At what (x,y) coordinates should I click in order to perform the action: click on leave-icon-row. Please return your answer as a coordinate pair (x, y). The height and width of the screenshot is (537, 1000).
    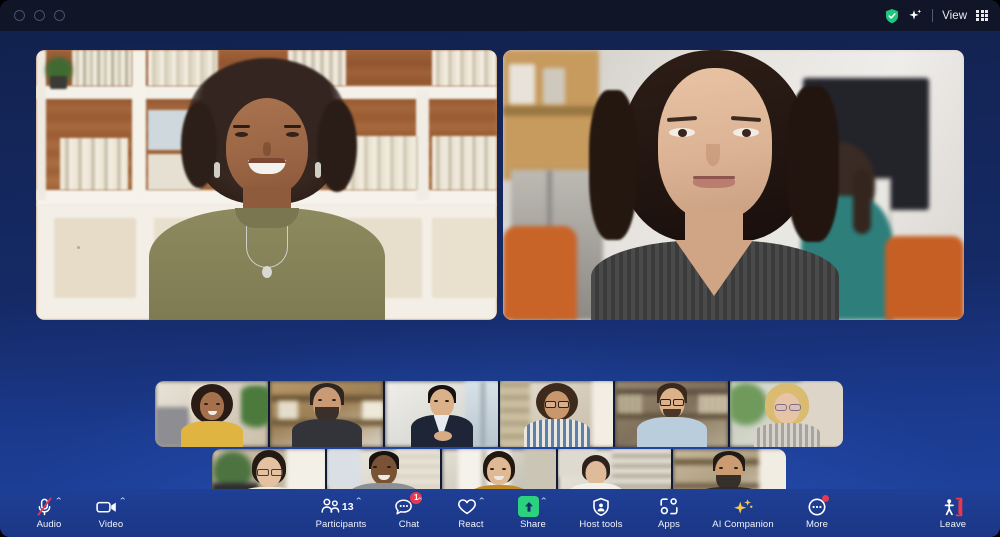
    Looking at the image, I should click on (953, 506).